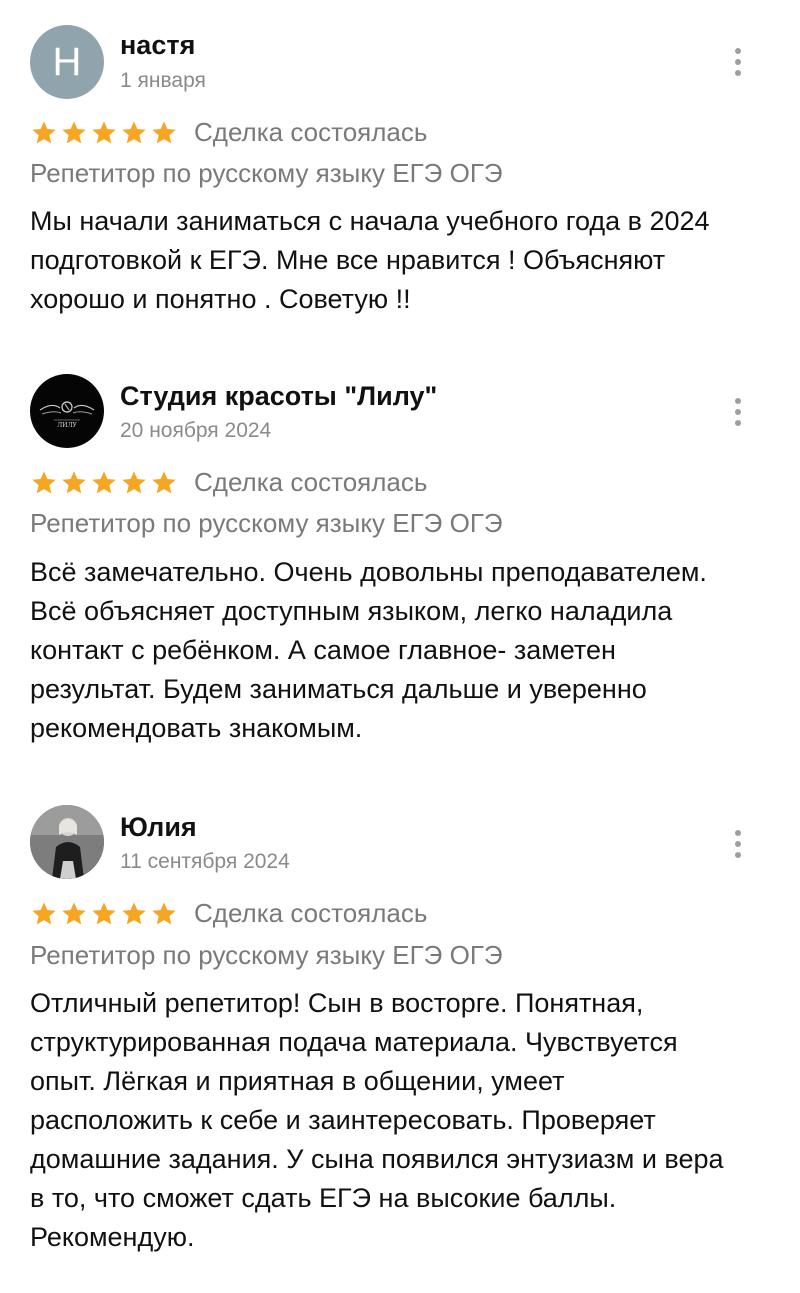 The height and width of the screenshot is (1293, 800). What do you see at coordinates (157, 45) in the screenshot?
I see `author-name: настя` at bounding box center [157, 45].